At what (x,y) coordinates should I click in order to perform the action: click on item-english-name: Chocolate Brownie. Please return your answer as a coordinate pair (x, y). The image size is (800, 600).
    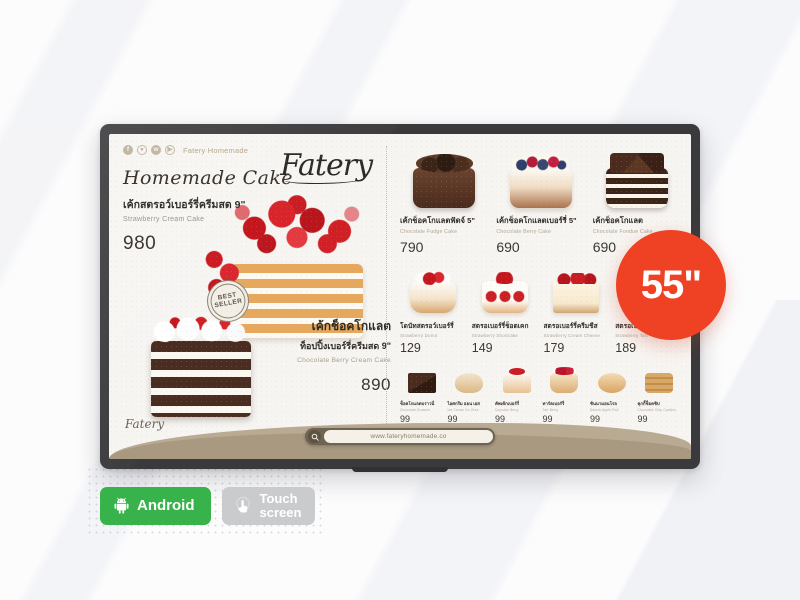
    Looking at the image, I should click on (415, 410).